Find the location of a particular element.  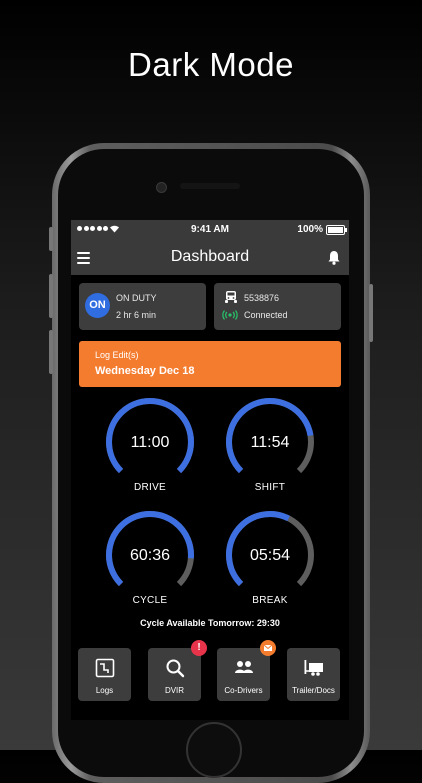

vehicle-id: 5538876 is located at coordinates (262, 298).